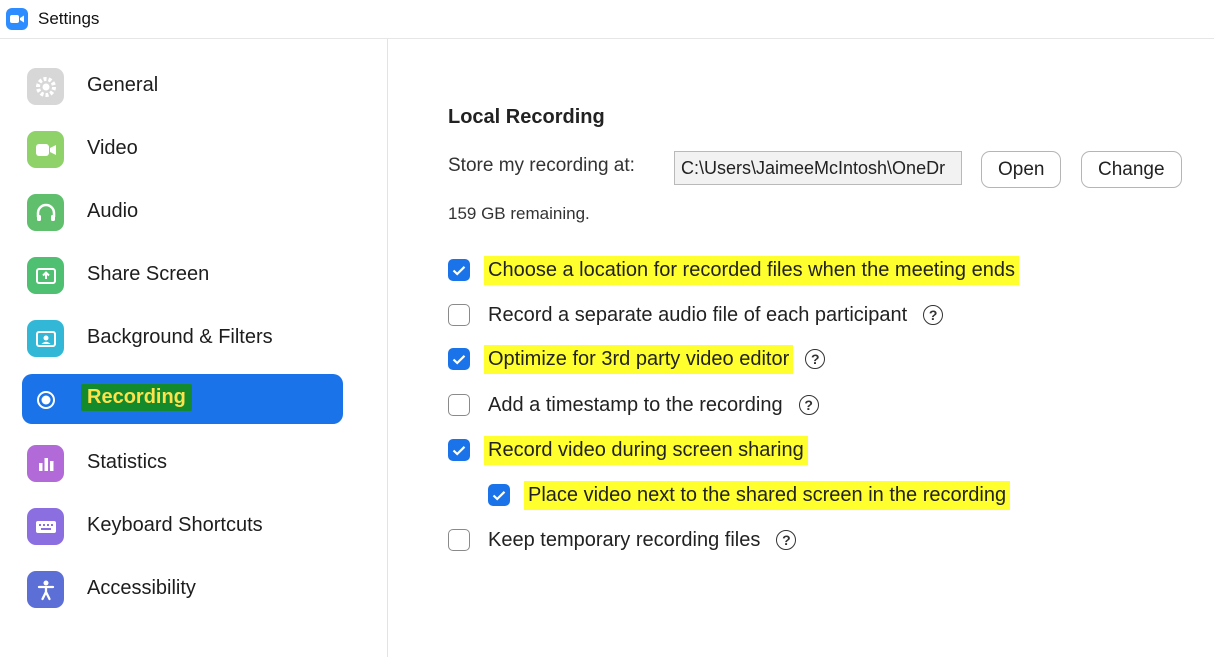 This screenshot has height=657, width=1214. What do you see at coordinates (69, 18) in the screenshot?
I see `window-title: Settings` at bounding box center [69, 18].